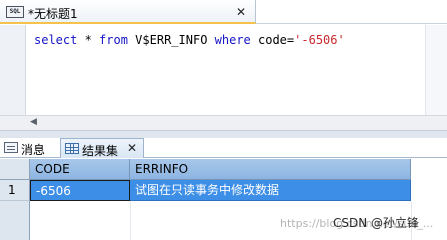  Describe the element at coordinates (88, 40) in the screenshot. I see `select-star: *` at that location.